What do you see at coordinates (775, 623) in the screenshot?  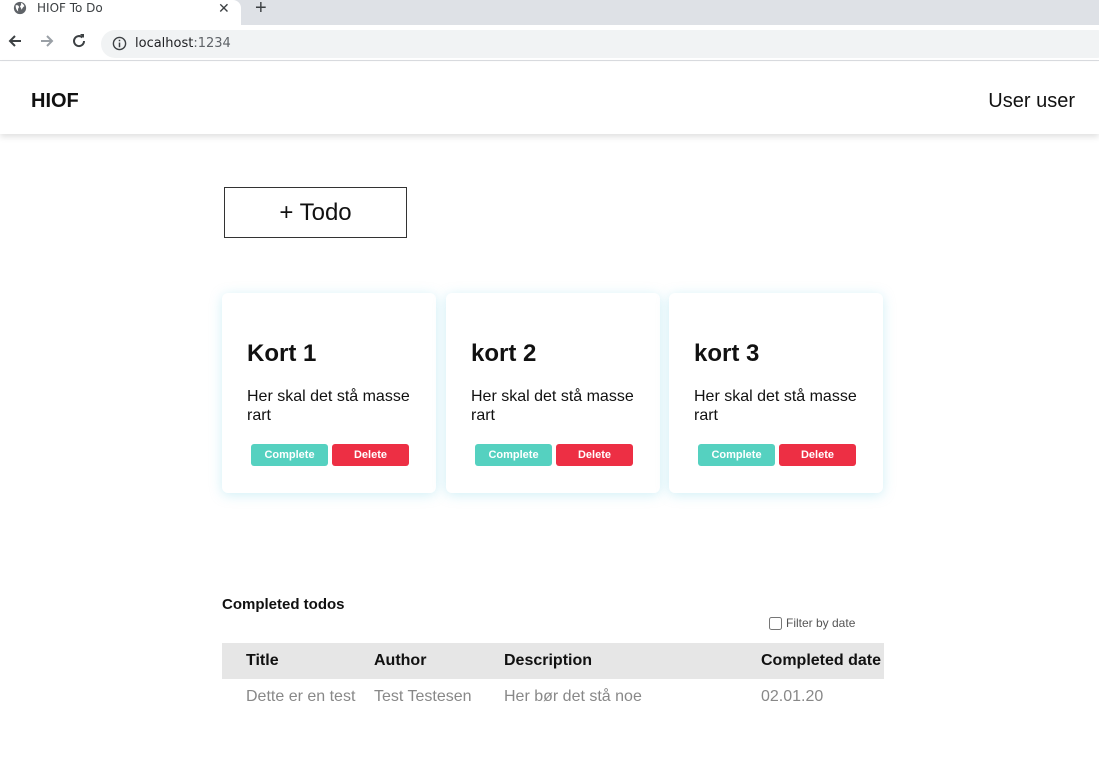 I see `filter-by-date-checkbox` at bounding box center [775, 623].